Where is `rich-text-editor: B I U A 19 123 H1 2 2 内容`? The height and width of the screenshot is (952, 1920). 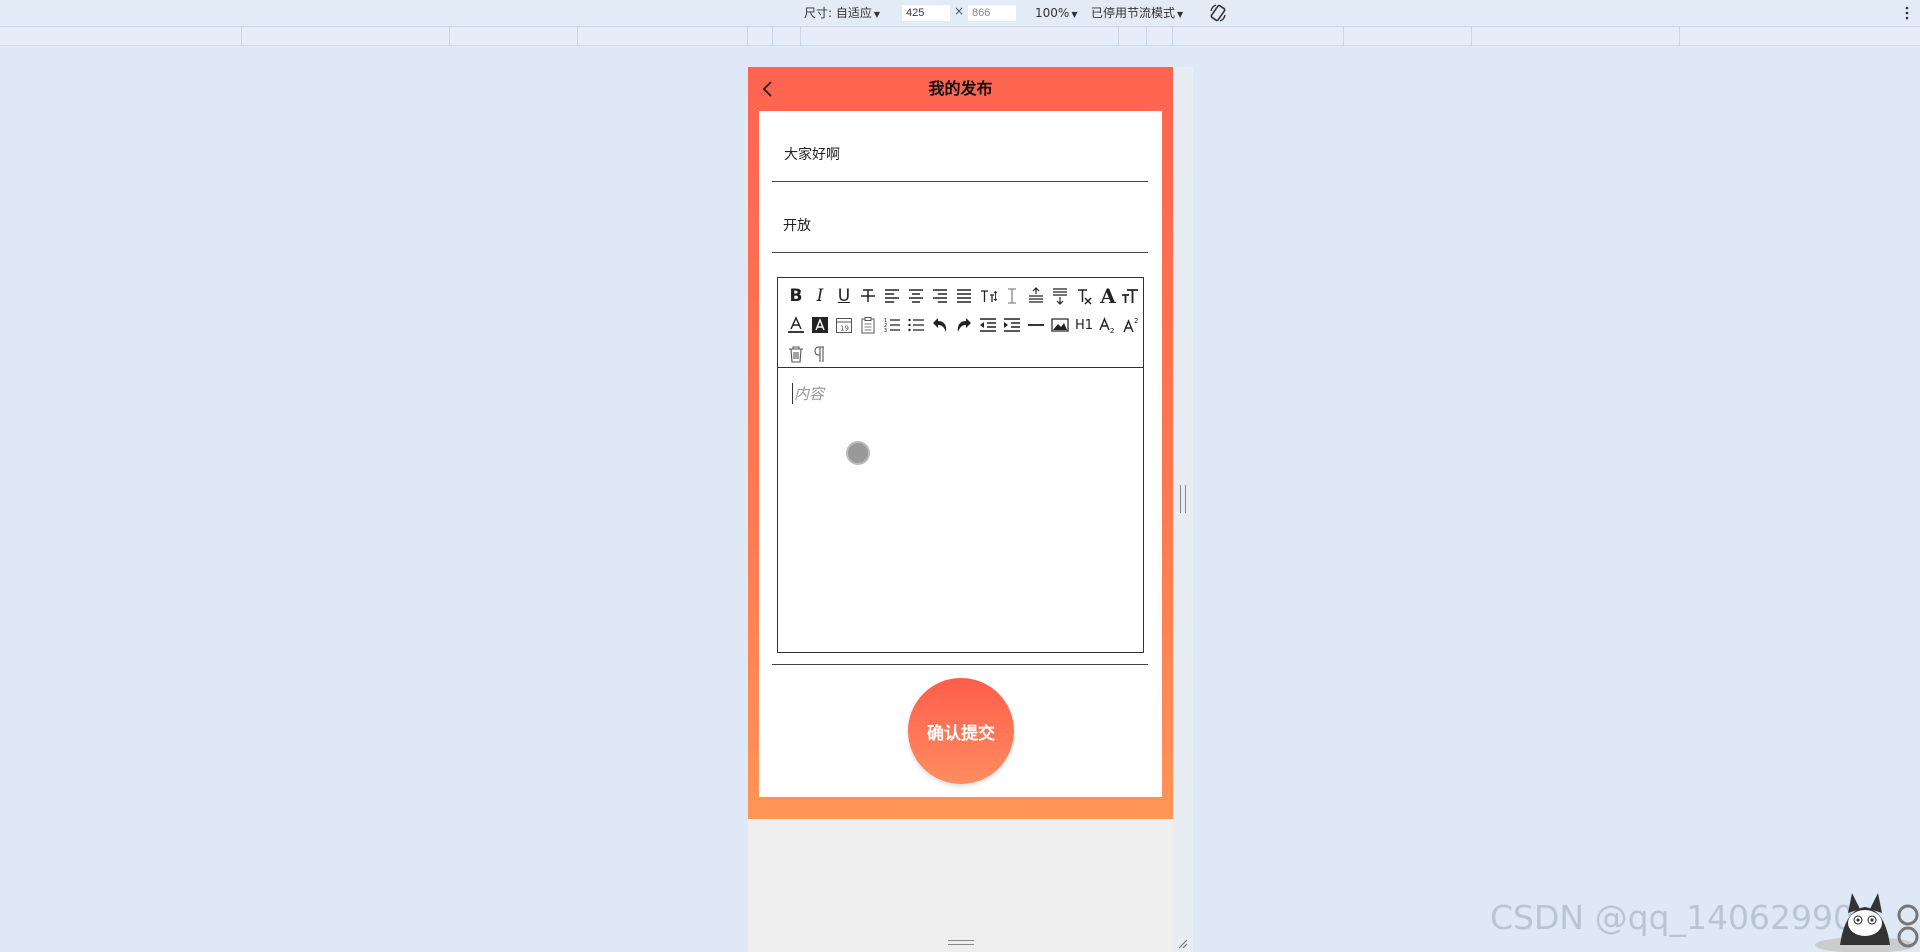
rich-text-editor: B I U A 19 123 H1 2 2 内容 is located at coordinates (960, 465).